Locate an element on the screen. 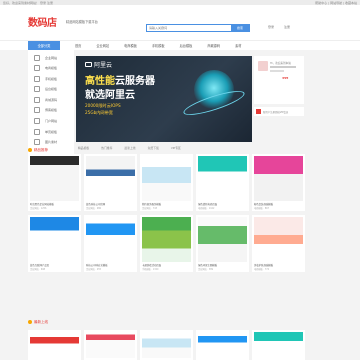 The image size is (360, 360). template-card: 简约商务服务模板 企业网站 · 743 is located at coordinates (166, 182).